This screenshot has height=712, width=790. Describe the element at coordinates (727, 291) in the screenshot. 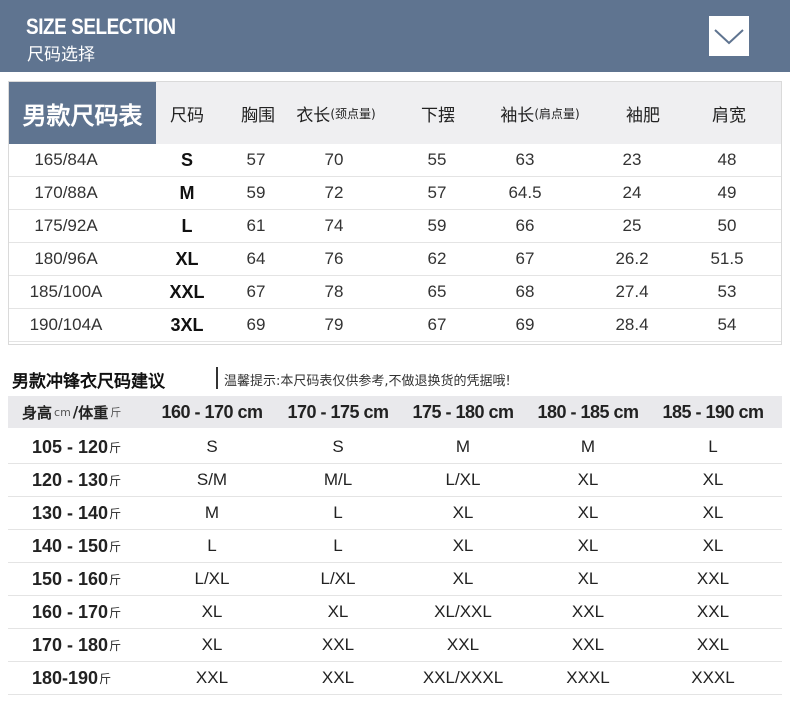

I see `size-value-cell: 53` at that location.